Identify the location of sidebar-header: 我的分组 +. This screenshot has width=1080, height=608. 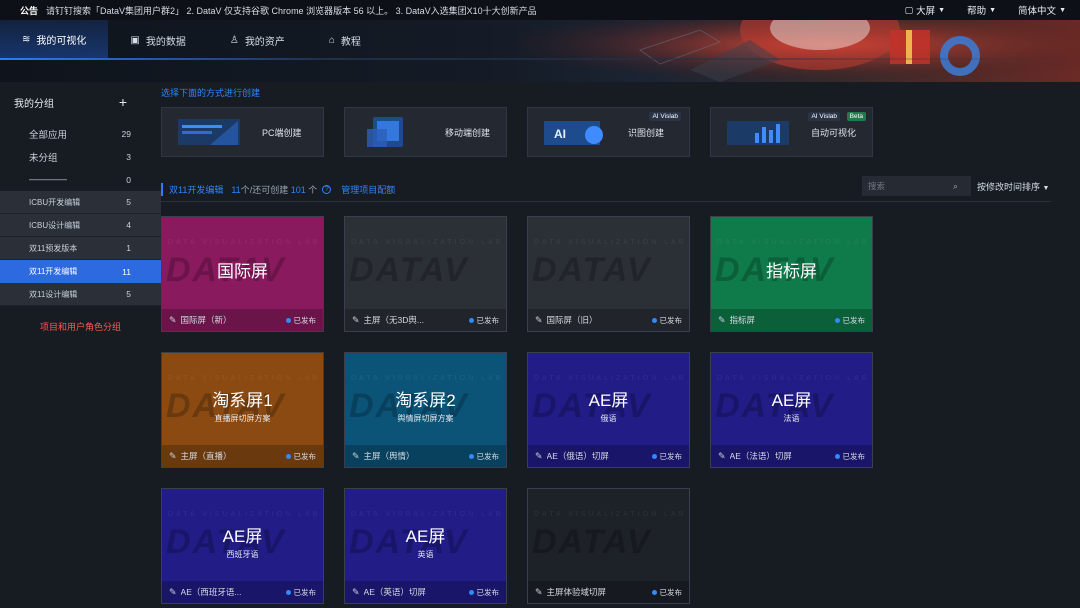
(80, 102).